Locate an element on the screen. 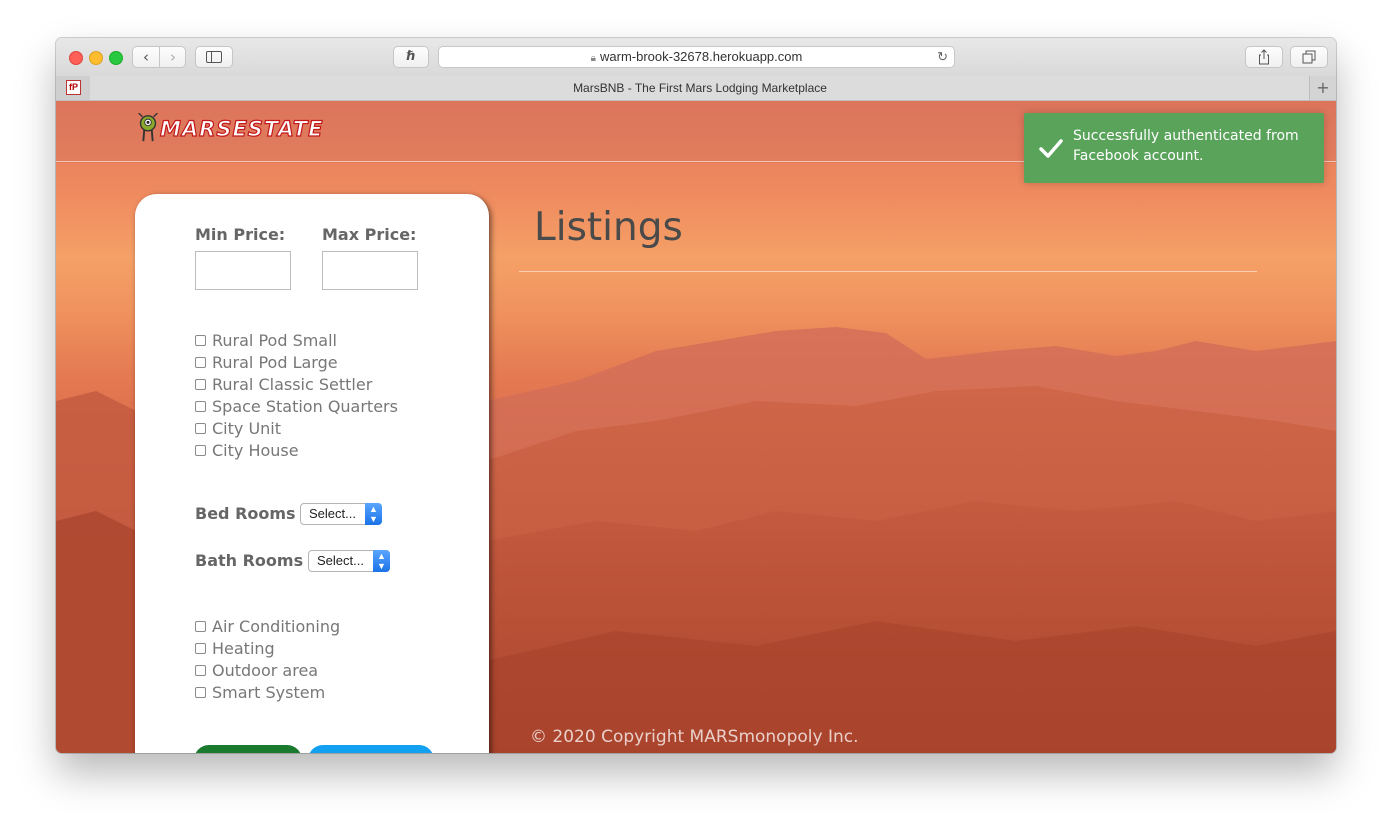  pinned-tab-favicon: fP is located at coordinates (73, 87).